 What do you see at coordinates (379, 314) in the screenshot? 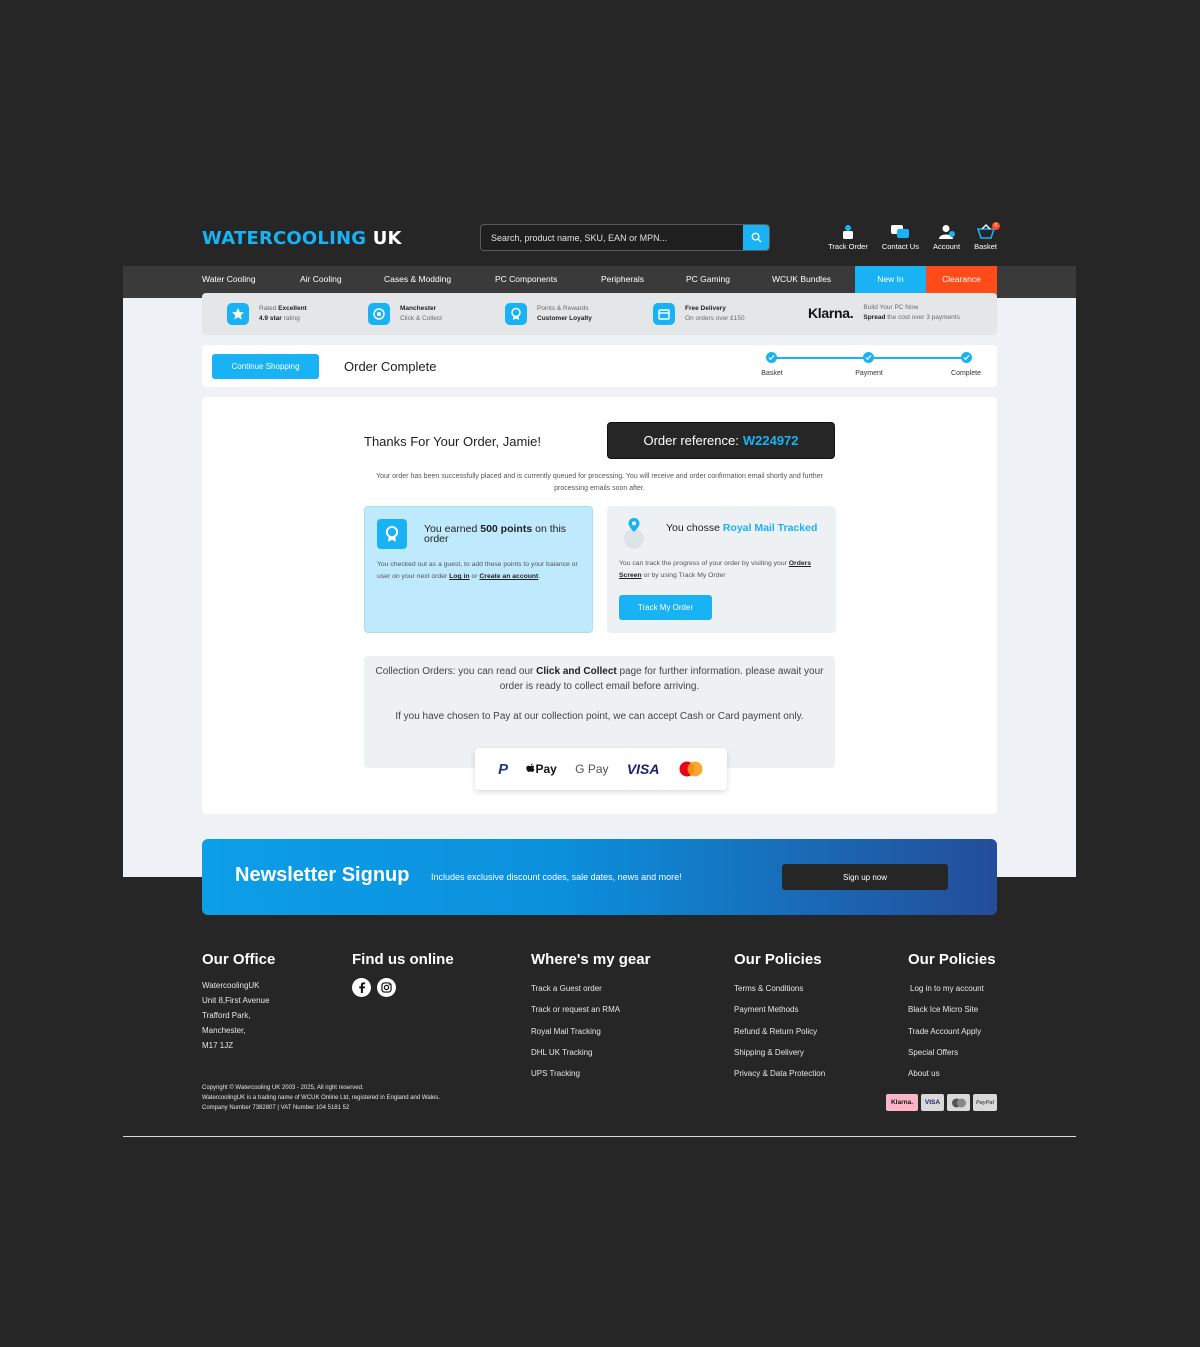
I see `location-target-icon` at bounding box center [379, 314].